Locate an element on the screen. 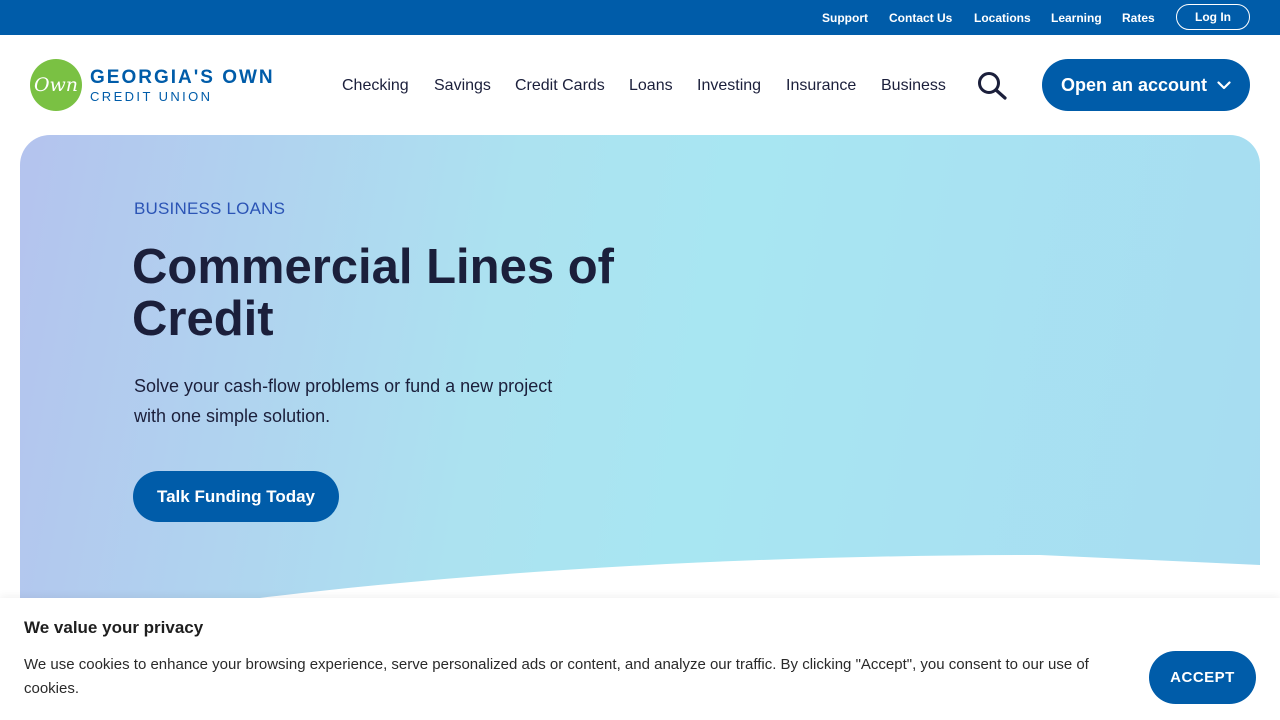 The height and width of the screenshot is (720, 1280). logo-mark: Own is located at coordinates (56, 85).